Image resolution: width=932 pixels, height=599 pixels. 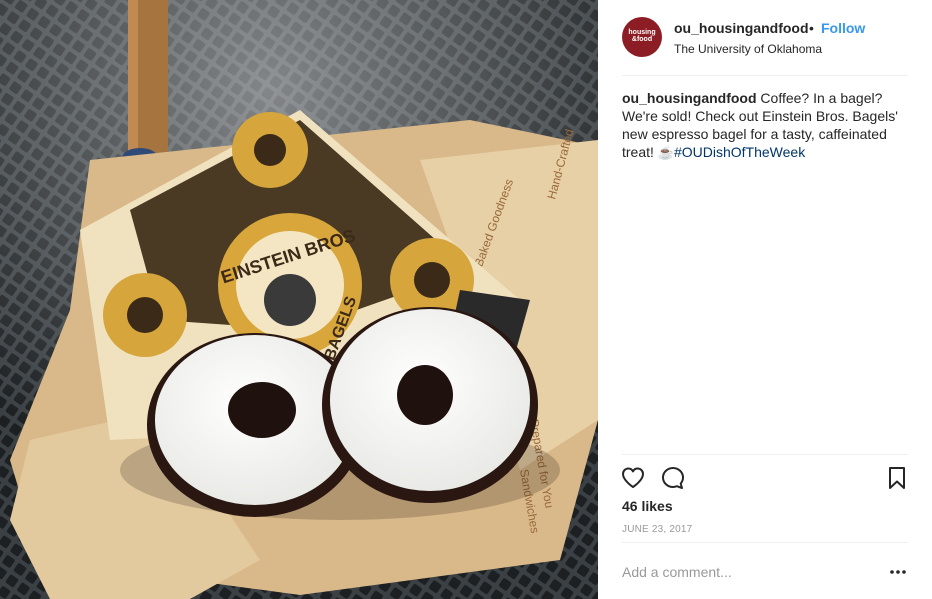 I want to click on avatar-logo-text: housing &food, so click(x=642, y=36).